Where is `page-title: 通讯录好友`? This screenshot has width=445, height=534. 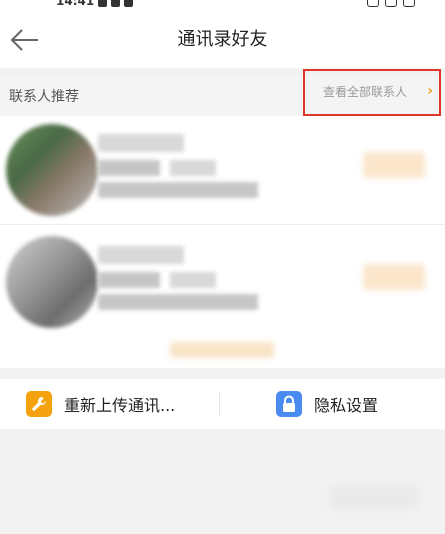 page-title: 通讯录好友 is located at coordinates (222, 39).